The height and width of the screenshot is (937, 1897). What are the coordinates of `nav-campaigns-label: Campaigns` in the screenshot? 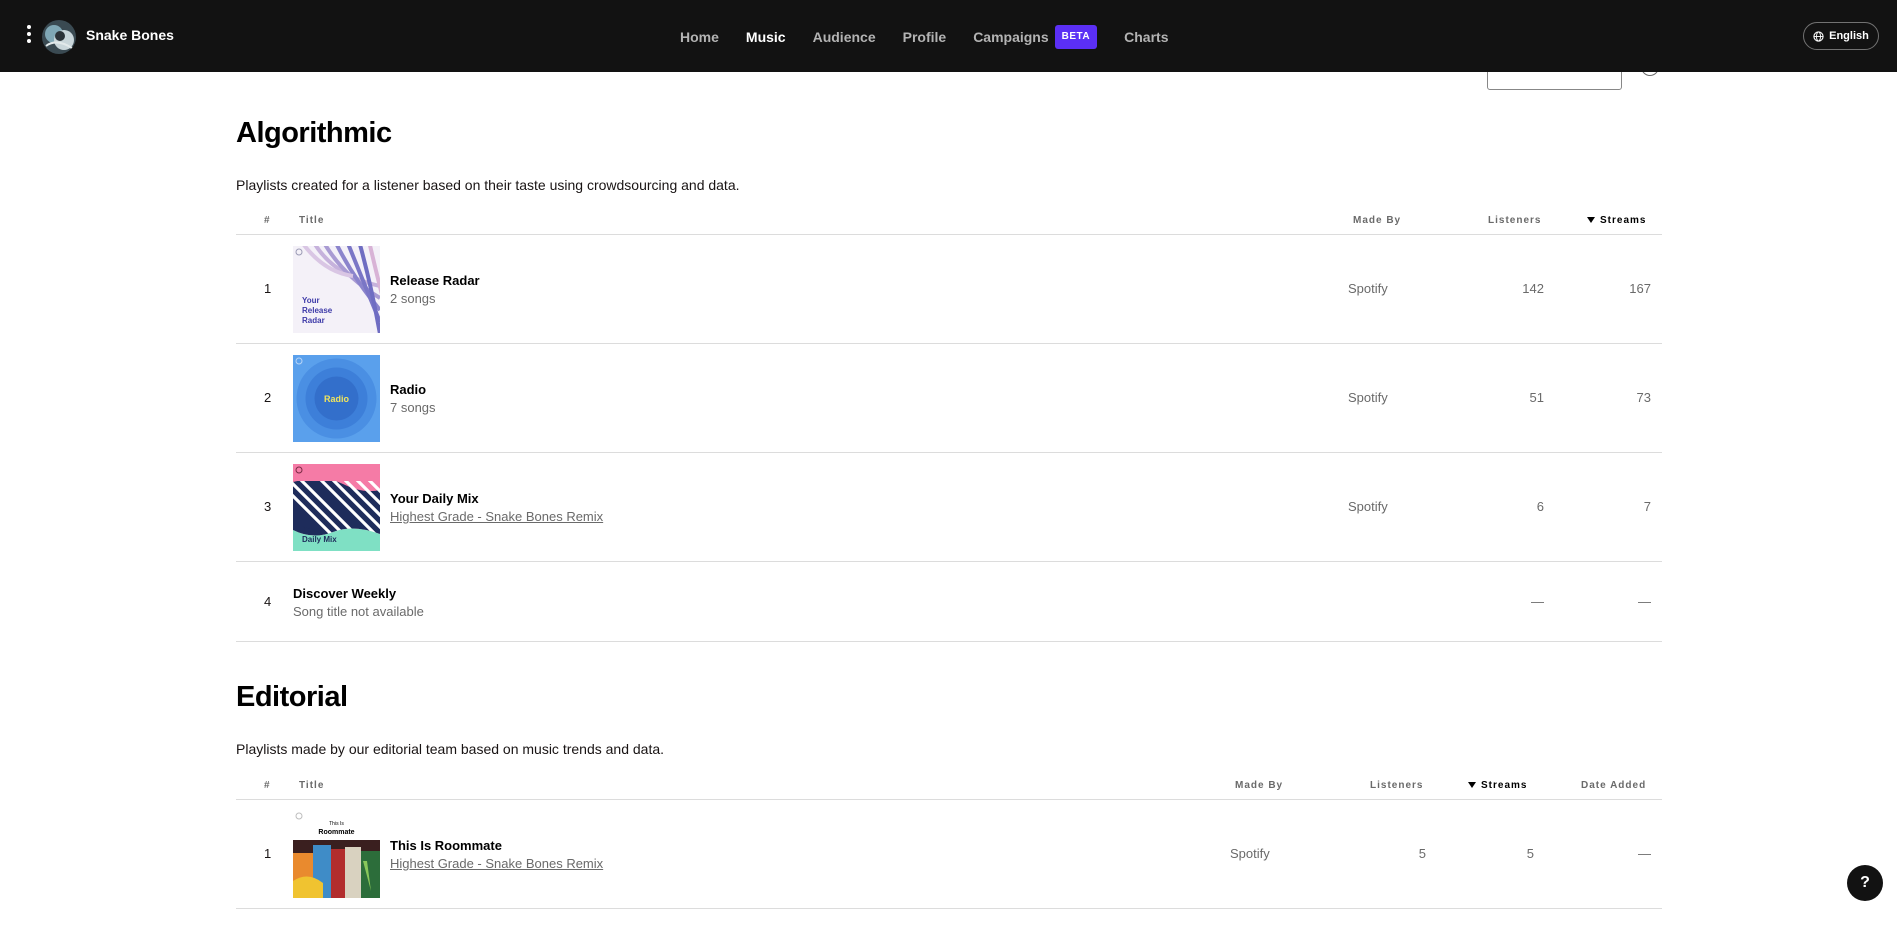 It's located at (1011, 37).